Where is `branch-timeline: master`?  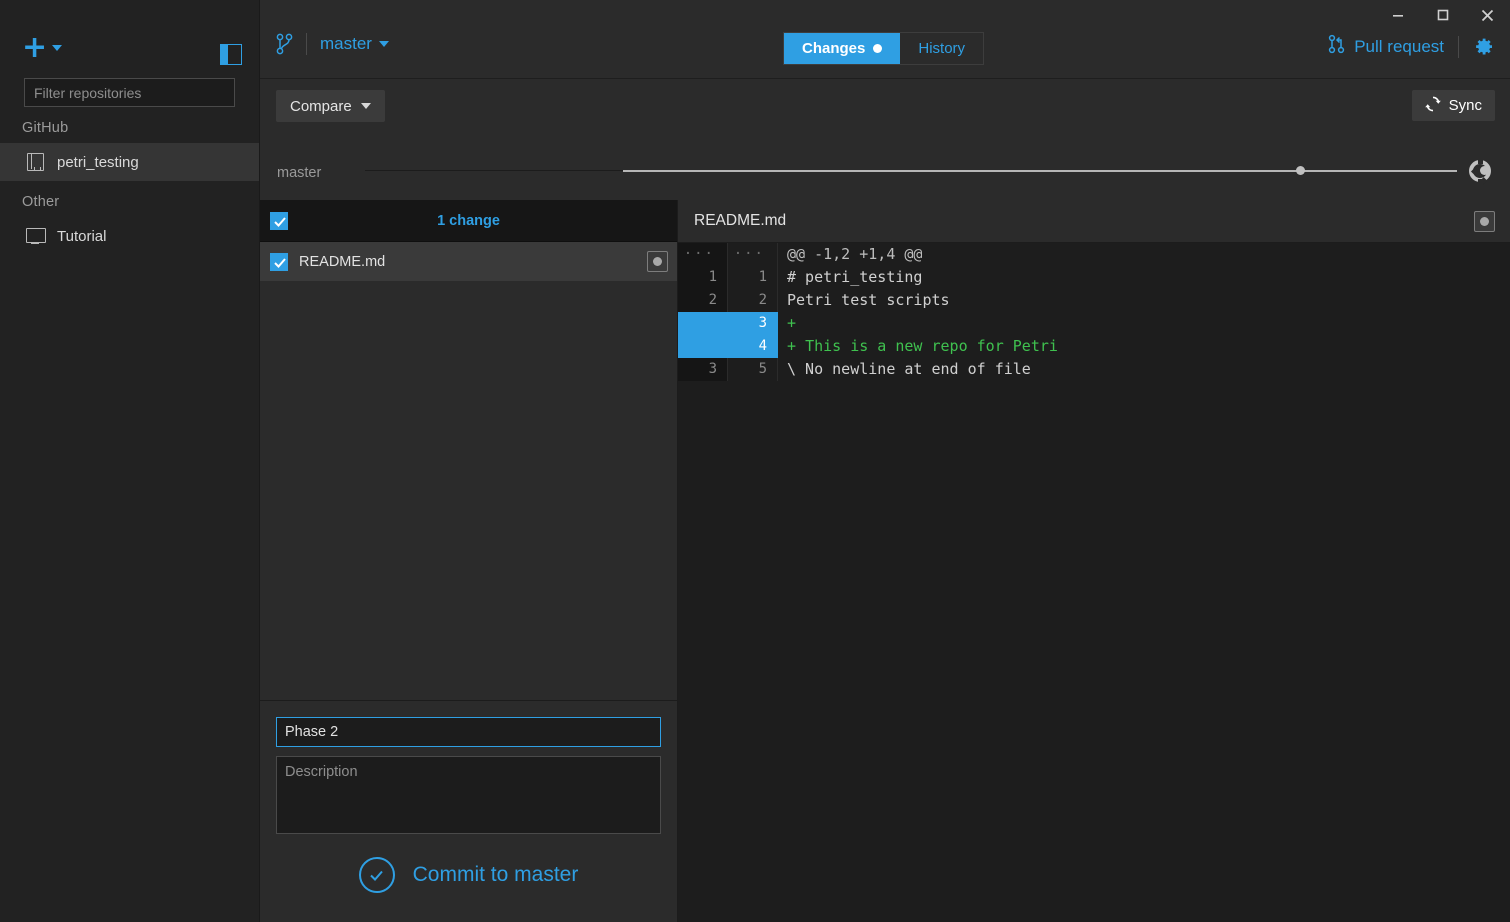
branch-timeline: master is located at coordinates (885, 174).